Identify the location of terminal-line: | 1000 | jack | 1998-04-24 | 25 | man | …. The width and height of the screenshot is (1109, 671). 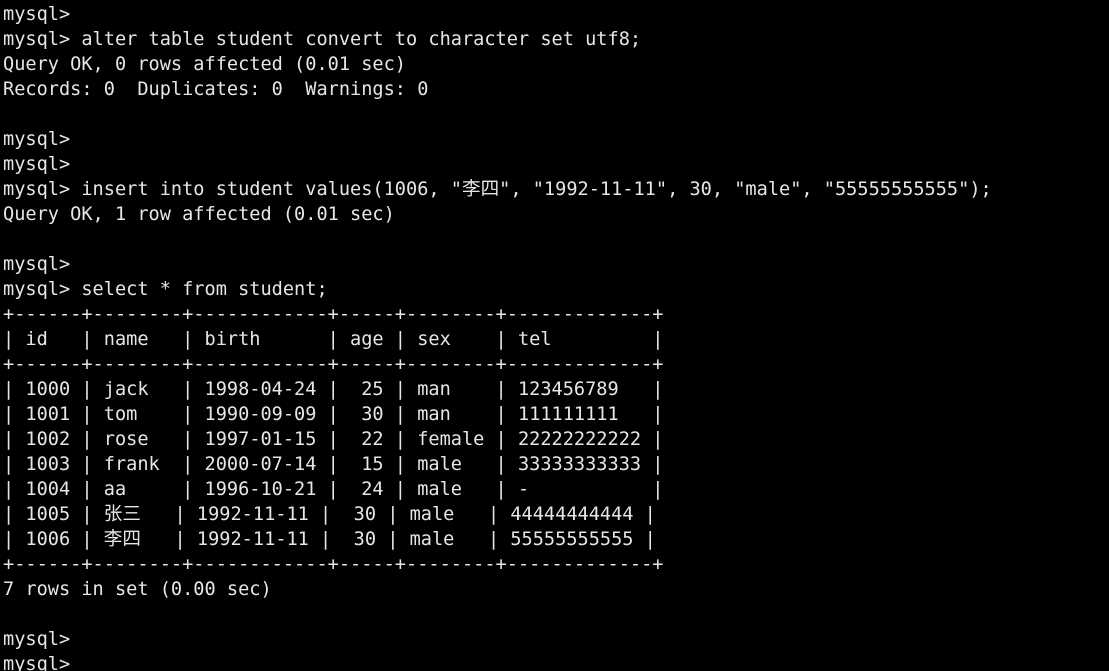
(333, 389).